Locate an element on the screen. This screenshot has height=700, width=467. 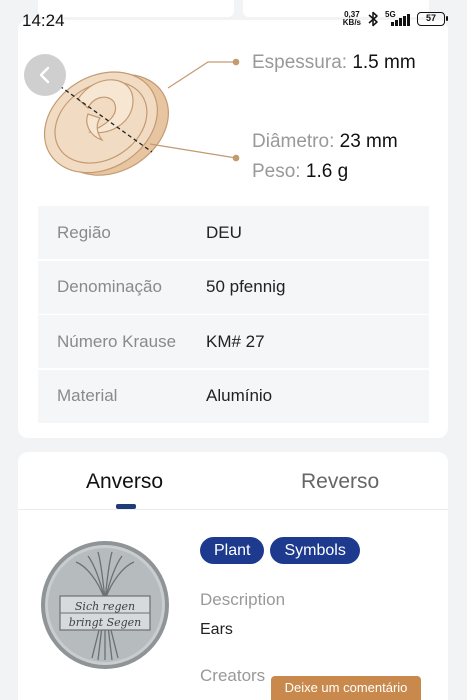
obverse-tags: Plant Symbols is located at coordinates (280, 550).